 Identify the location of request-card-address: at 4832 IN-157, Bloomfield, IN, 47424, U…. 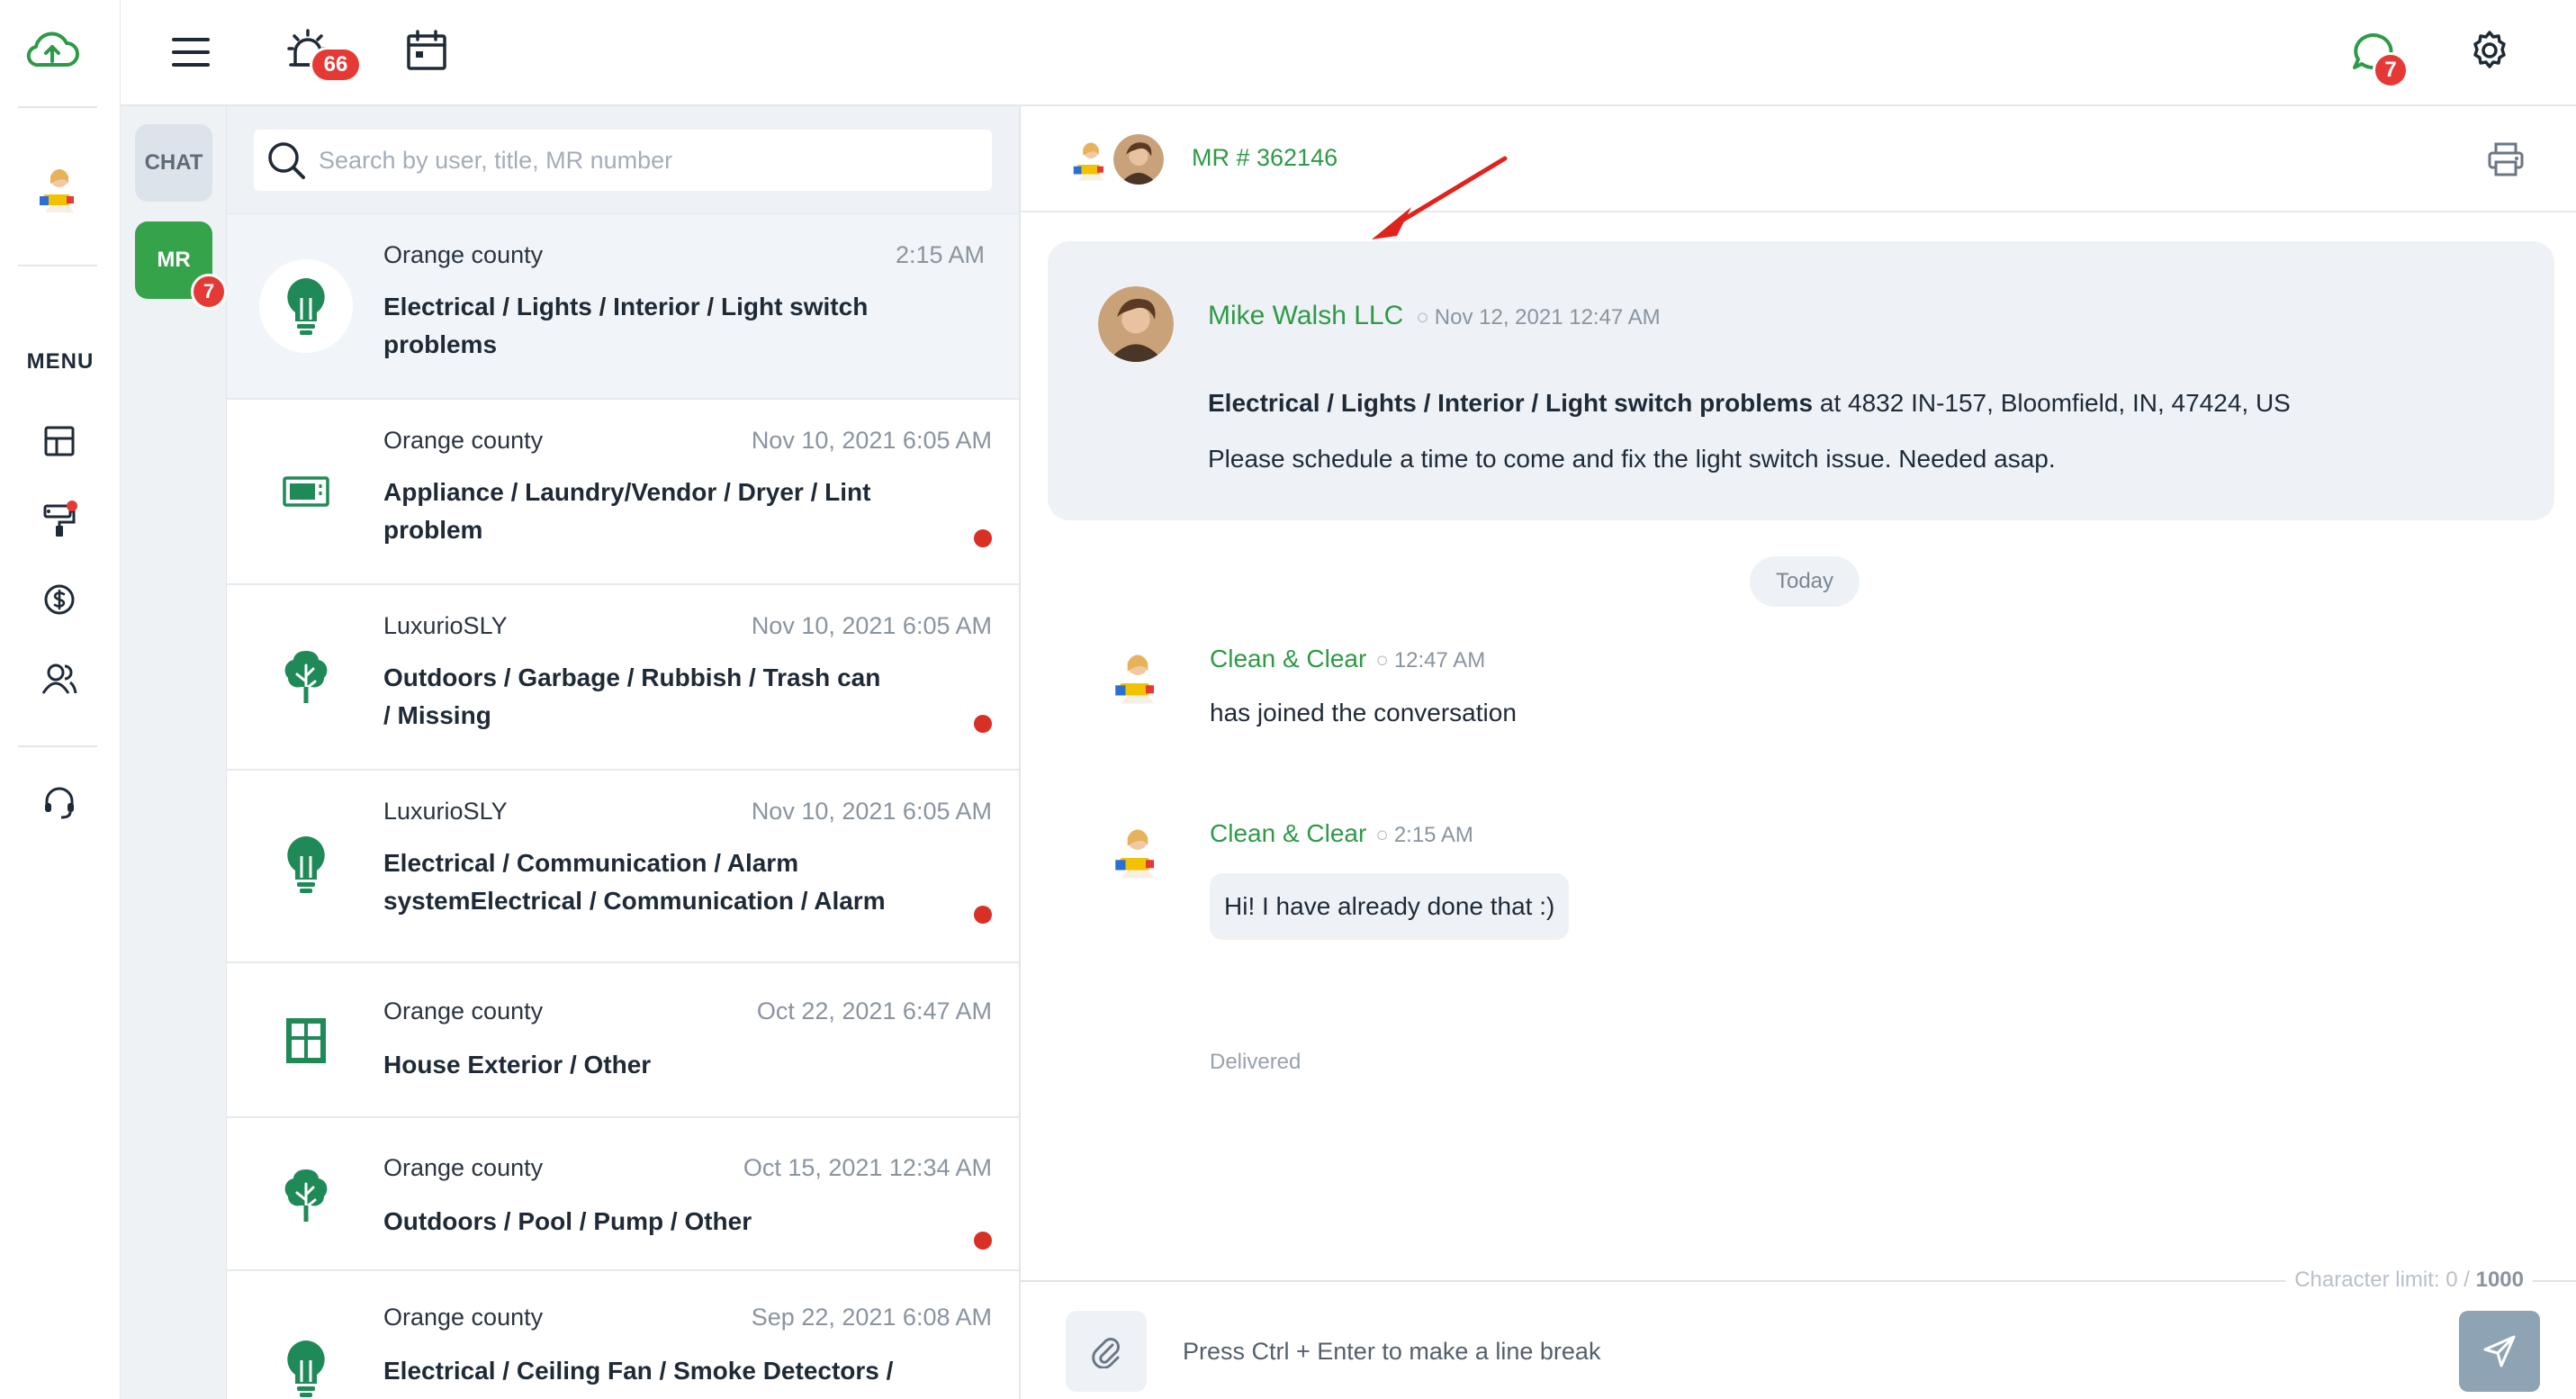
(2052, 403).